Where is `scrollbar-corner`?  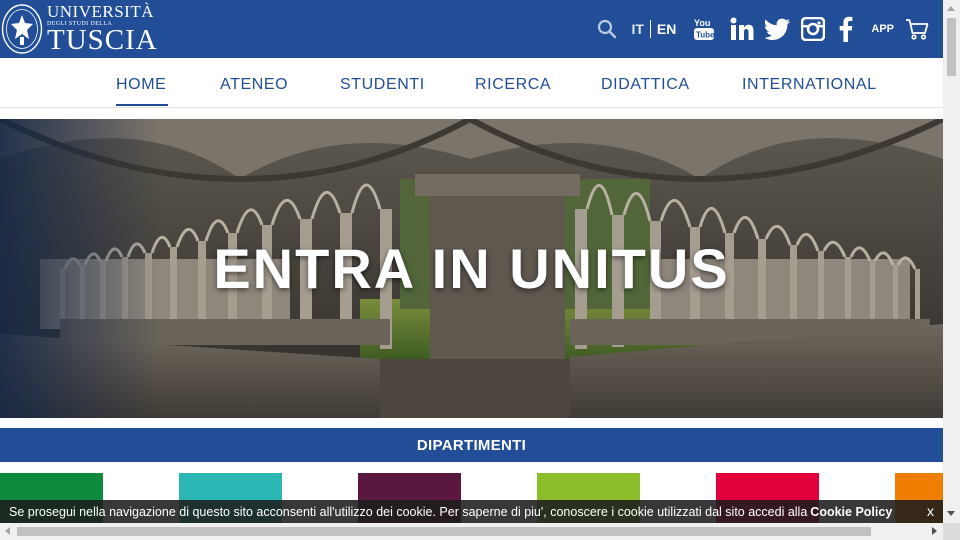
scrollbar-corner is located at coordinates (951, 531).